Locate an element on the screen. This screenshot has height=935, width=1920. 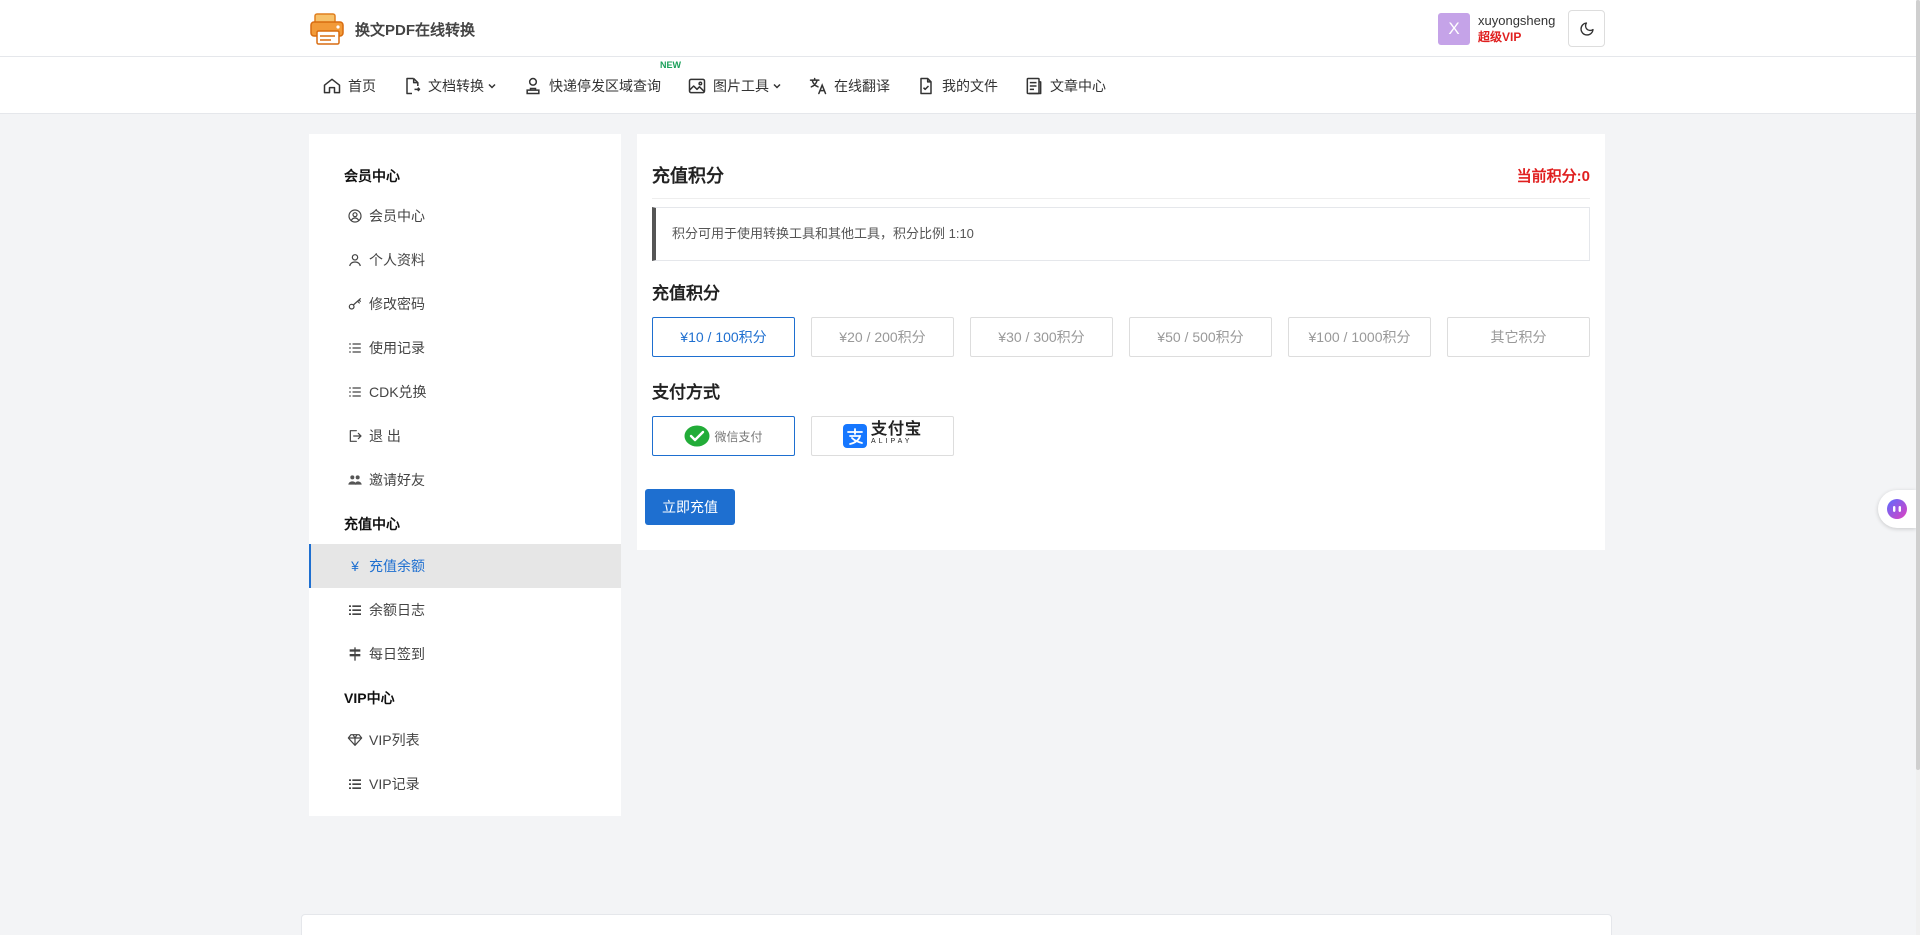
scrollbar-thumb is located at coordinates (1918, 385).